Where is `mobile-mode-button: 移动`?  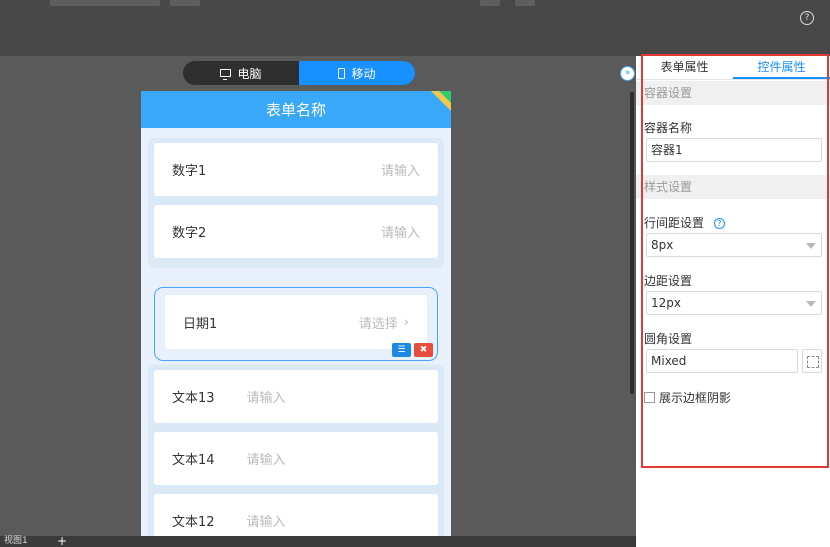 mobile-mode-button: 移动 is located at coordinates (357, 73).